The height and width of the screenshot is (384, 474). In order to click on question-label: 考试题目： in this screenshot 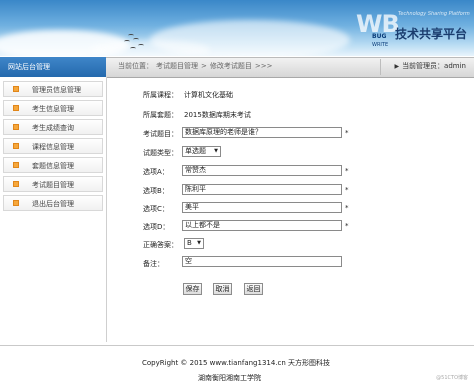, I will do `click(160, 134)`.